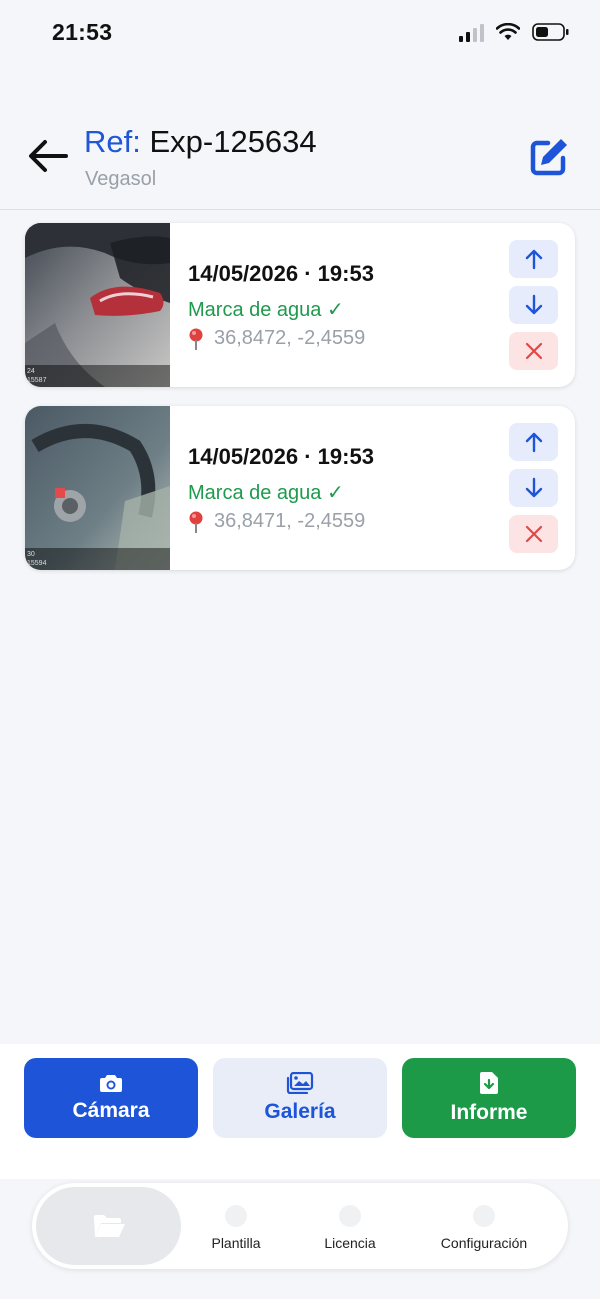 Image resolution: width=600 pixels, height=1299 pixels. Describe the element at coordinates (489, 1098) in the screenshot. I see `report-button: Informe` at that location.